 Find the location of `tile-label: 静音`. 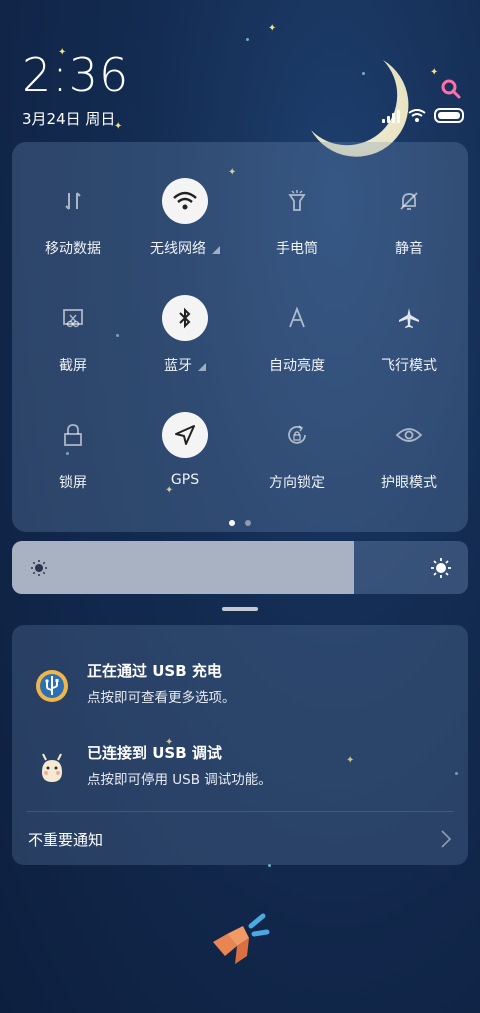

tile-label: 静音 is located at coordinates (409, 249).